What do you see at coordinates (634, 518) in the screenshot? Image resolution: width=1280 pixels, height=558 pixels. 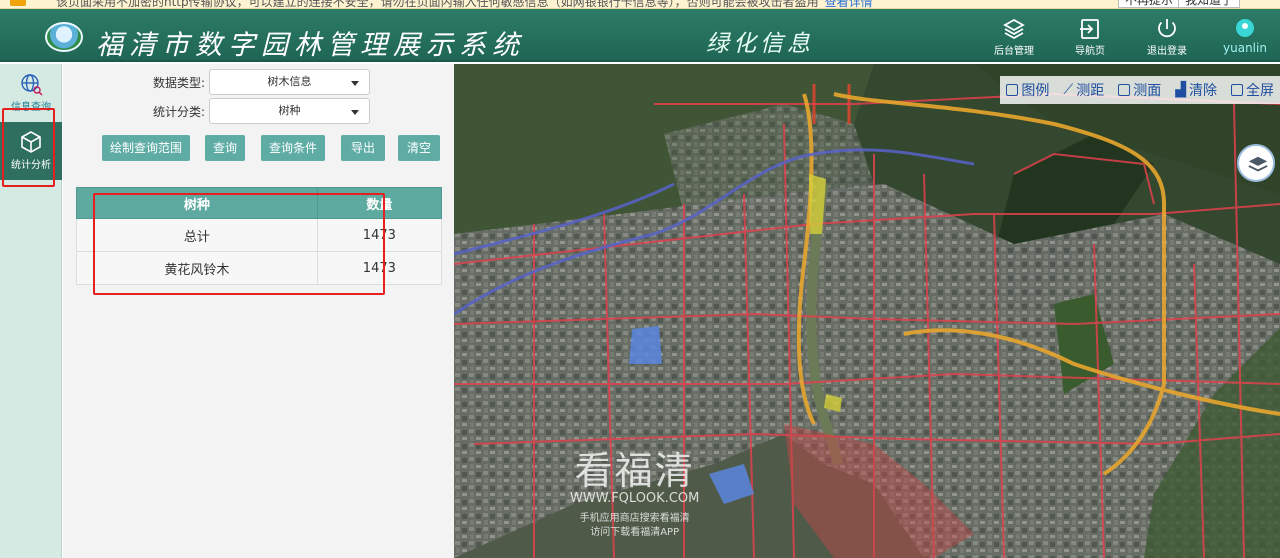 I see `watermark-line1: 手机应用商店搜索看福清` at bounding box center [634, 518].